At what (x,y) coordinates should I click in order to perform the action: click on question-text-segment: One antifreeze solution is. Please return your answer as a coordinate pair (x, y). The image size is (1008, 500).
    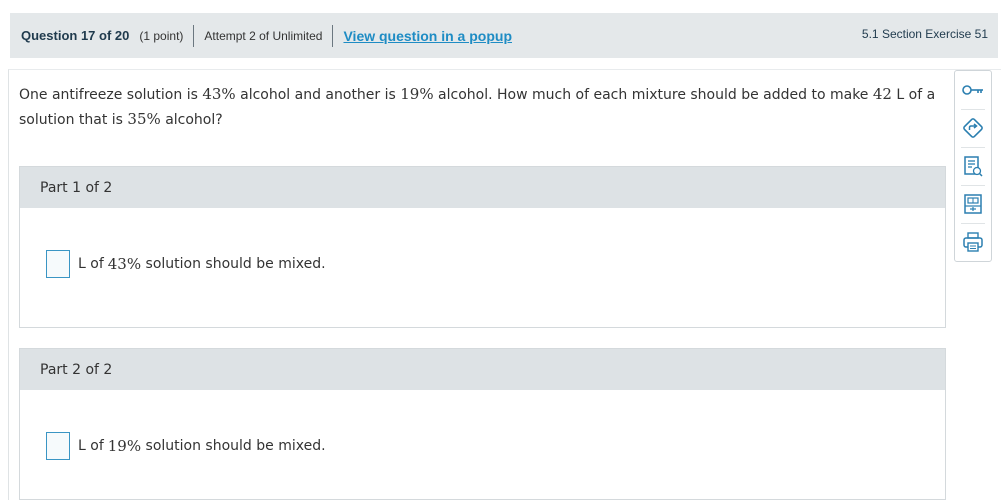
    Looking at the image, I should click on (111, 95).